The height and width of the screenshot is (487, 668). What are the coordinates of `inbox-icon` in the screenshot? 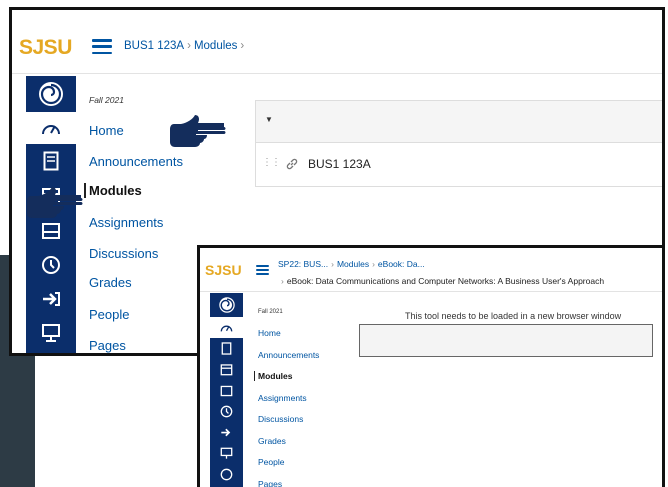 It's located at (226, 390).